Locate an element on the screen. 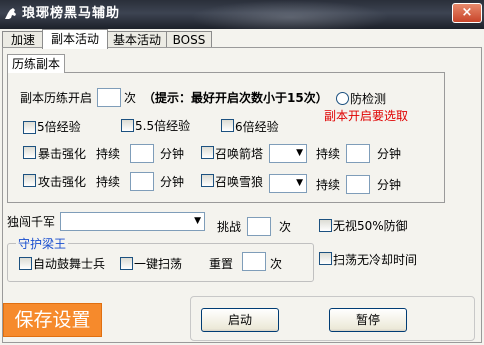 This screenshot has width=484, height=345. exp-5-5x-checkbox is located at coordinates (127, 125).